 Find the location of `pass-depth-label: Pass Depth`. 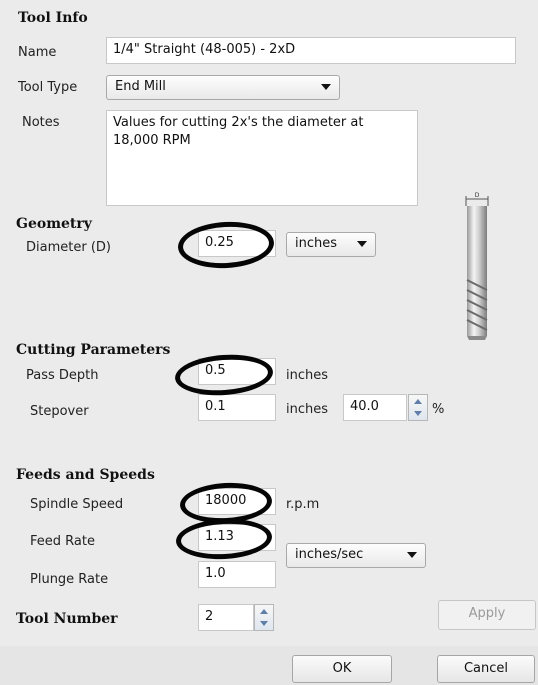

pass-depth-label: Pass Depth is located at coordinates (62, 375).